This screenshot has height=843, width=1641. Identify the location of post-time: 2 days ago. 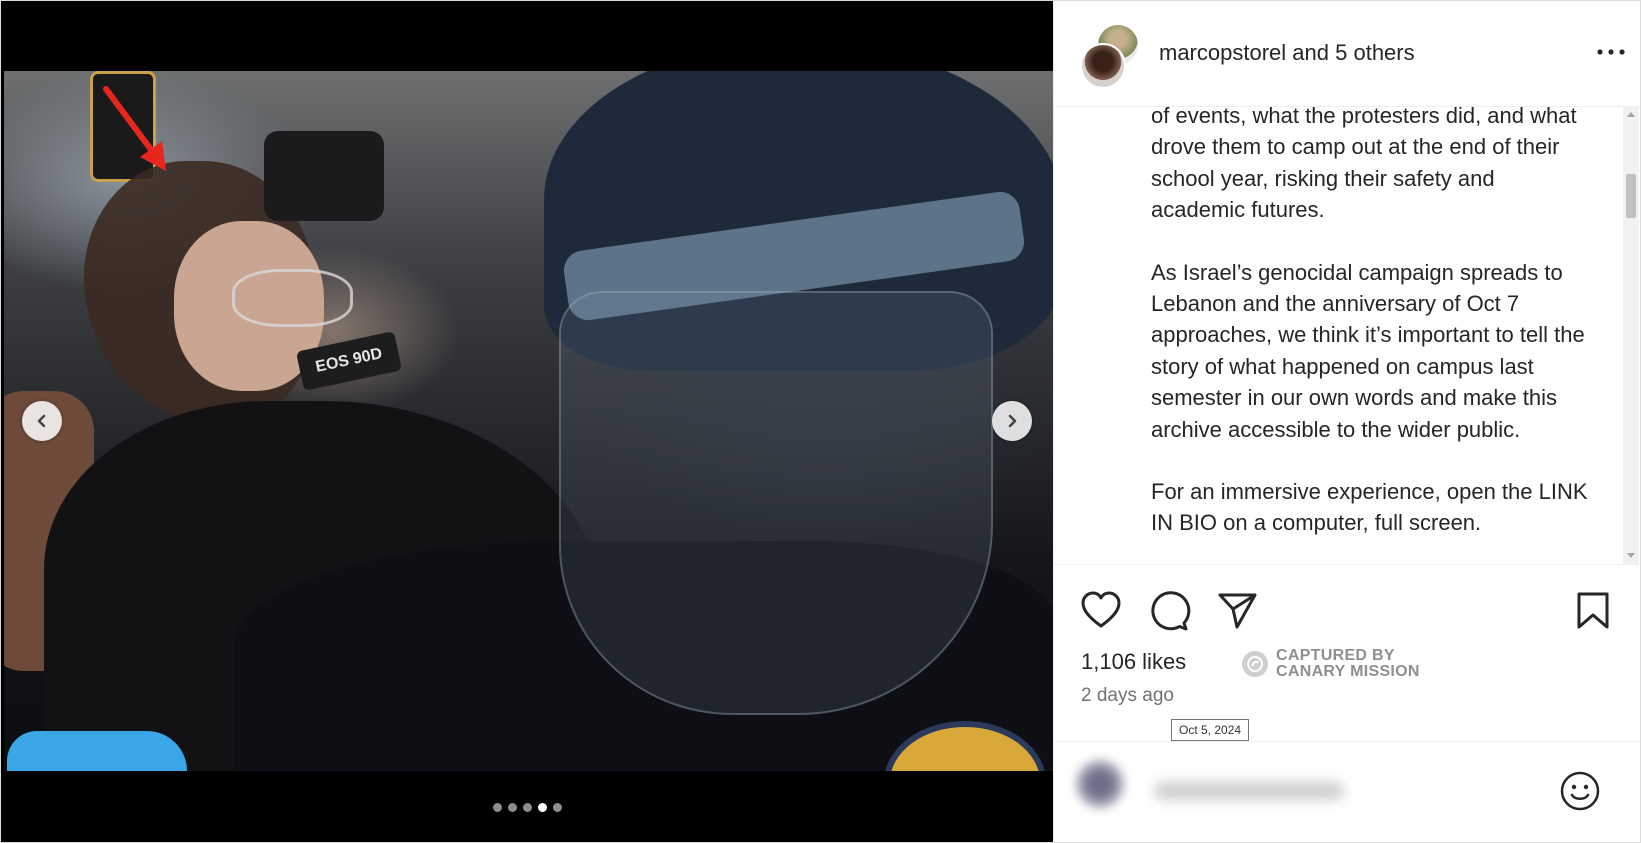
(1127, 696).